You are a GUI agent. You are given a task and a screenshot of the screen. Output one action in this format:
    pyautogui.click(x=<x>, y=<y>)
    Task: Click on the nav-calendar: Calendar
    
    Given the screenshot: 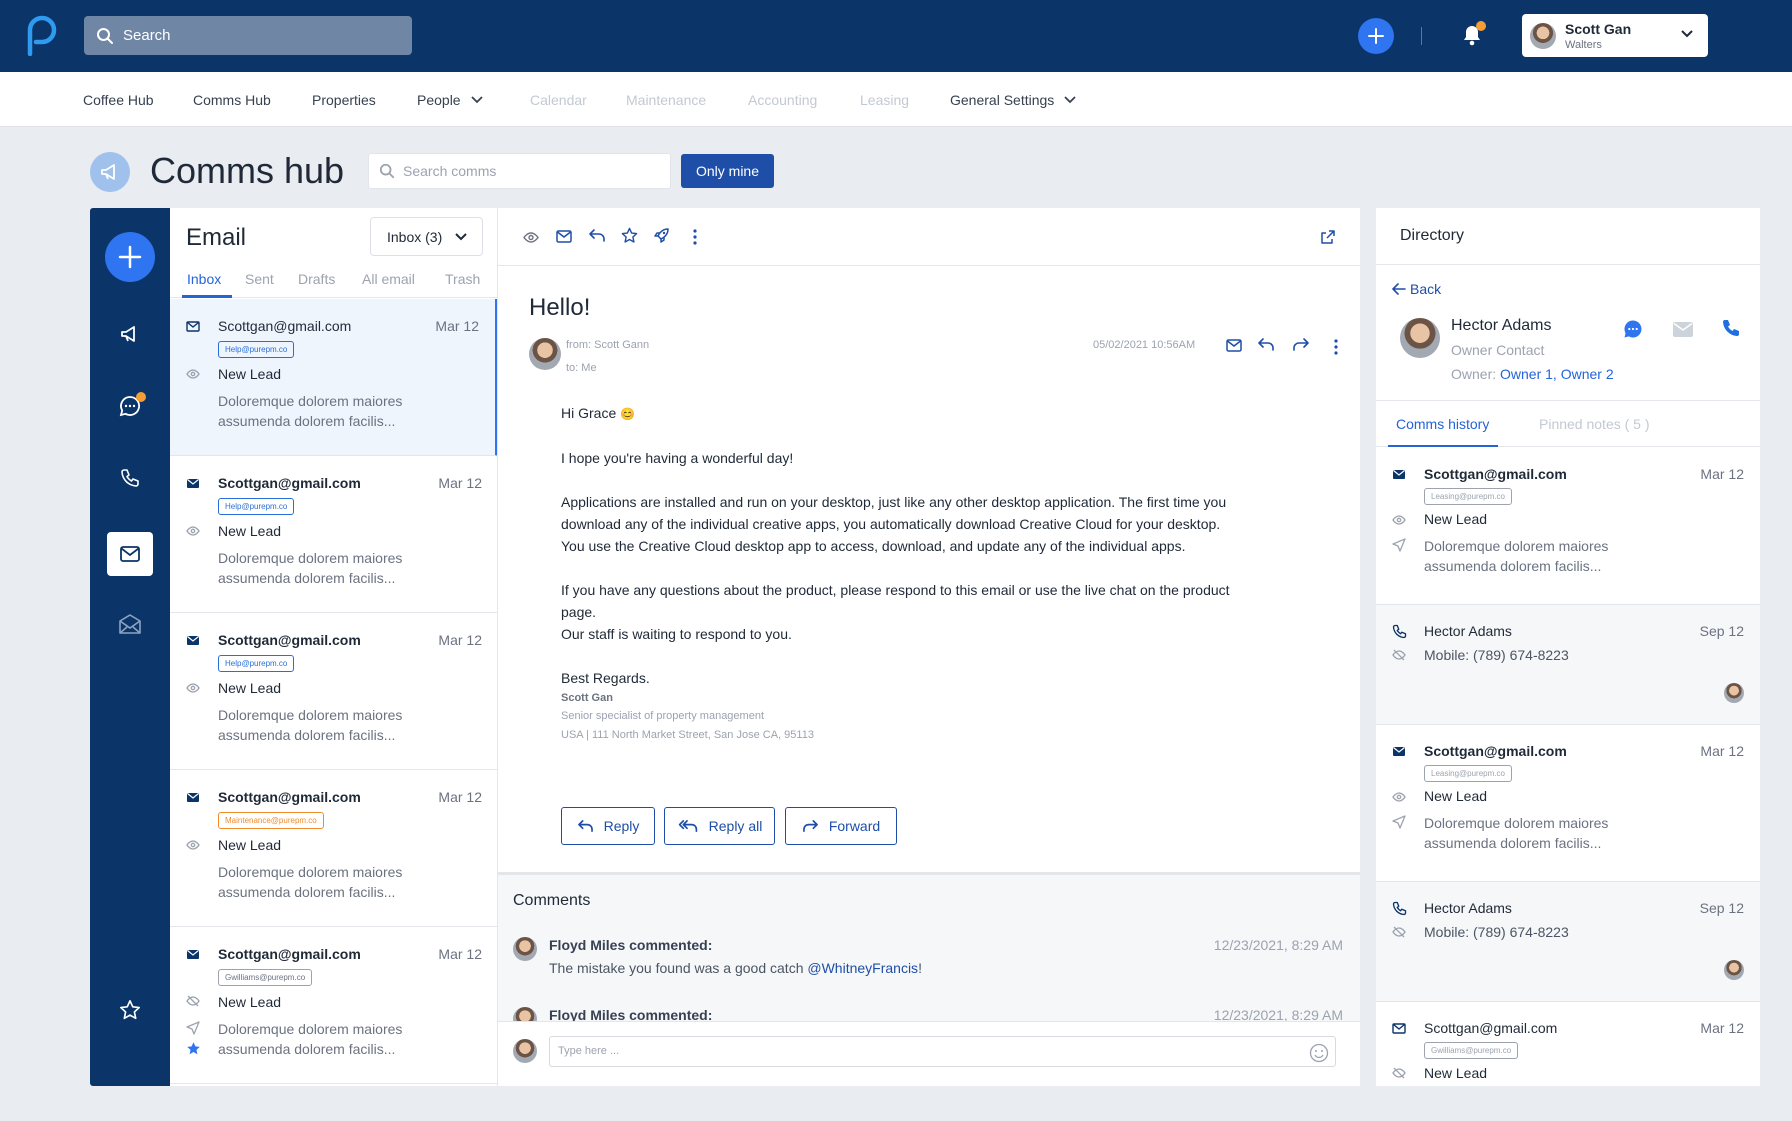 What is the action you would take?
    pyautogui.click(x=558, y=100)
    